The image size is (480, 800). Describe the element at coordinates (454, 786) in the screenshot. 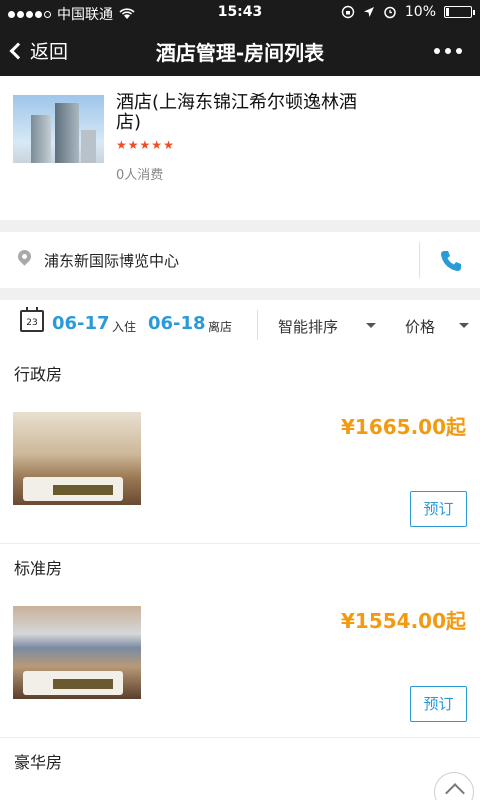

I see `scroll-to-top-button` at that location.